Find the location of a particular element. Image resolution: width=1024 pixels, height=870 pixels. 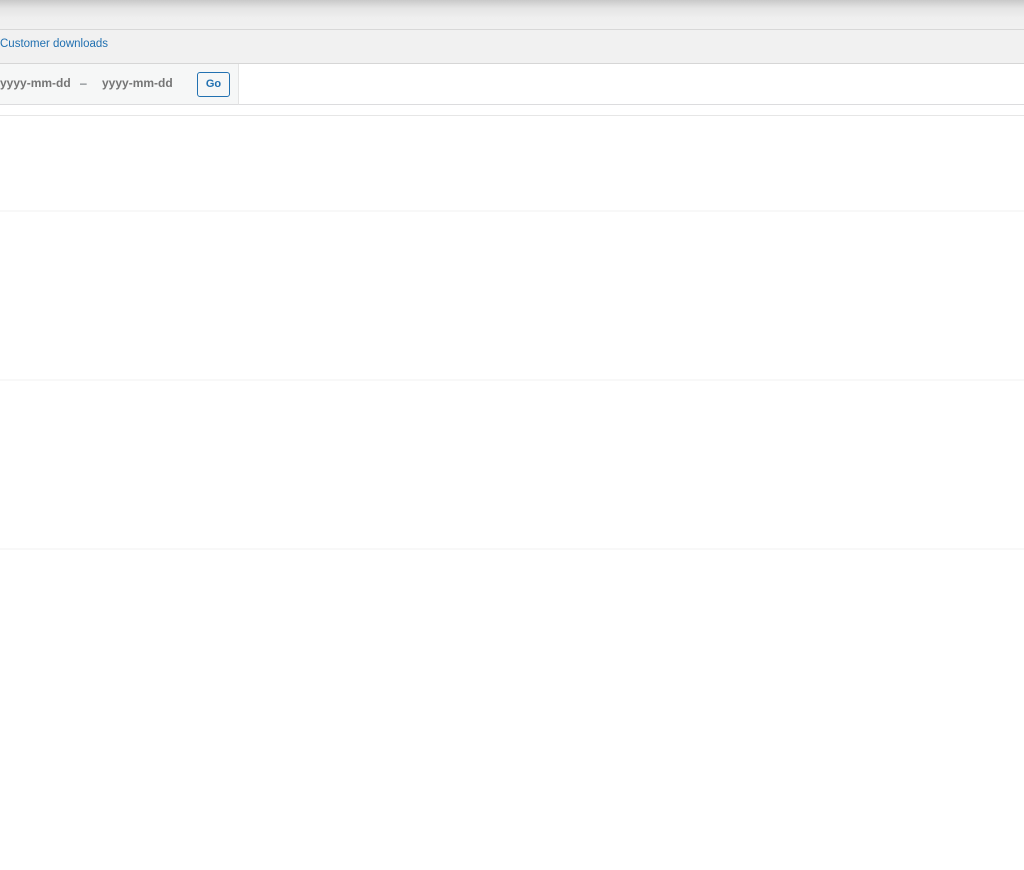

range-bar-divider is located at coordinates (631, 104).